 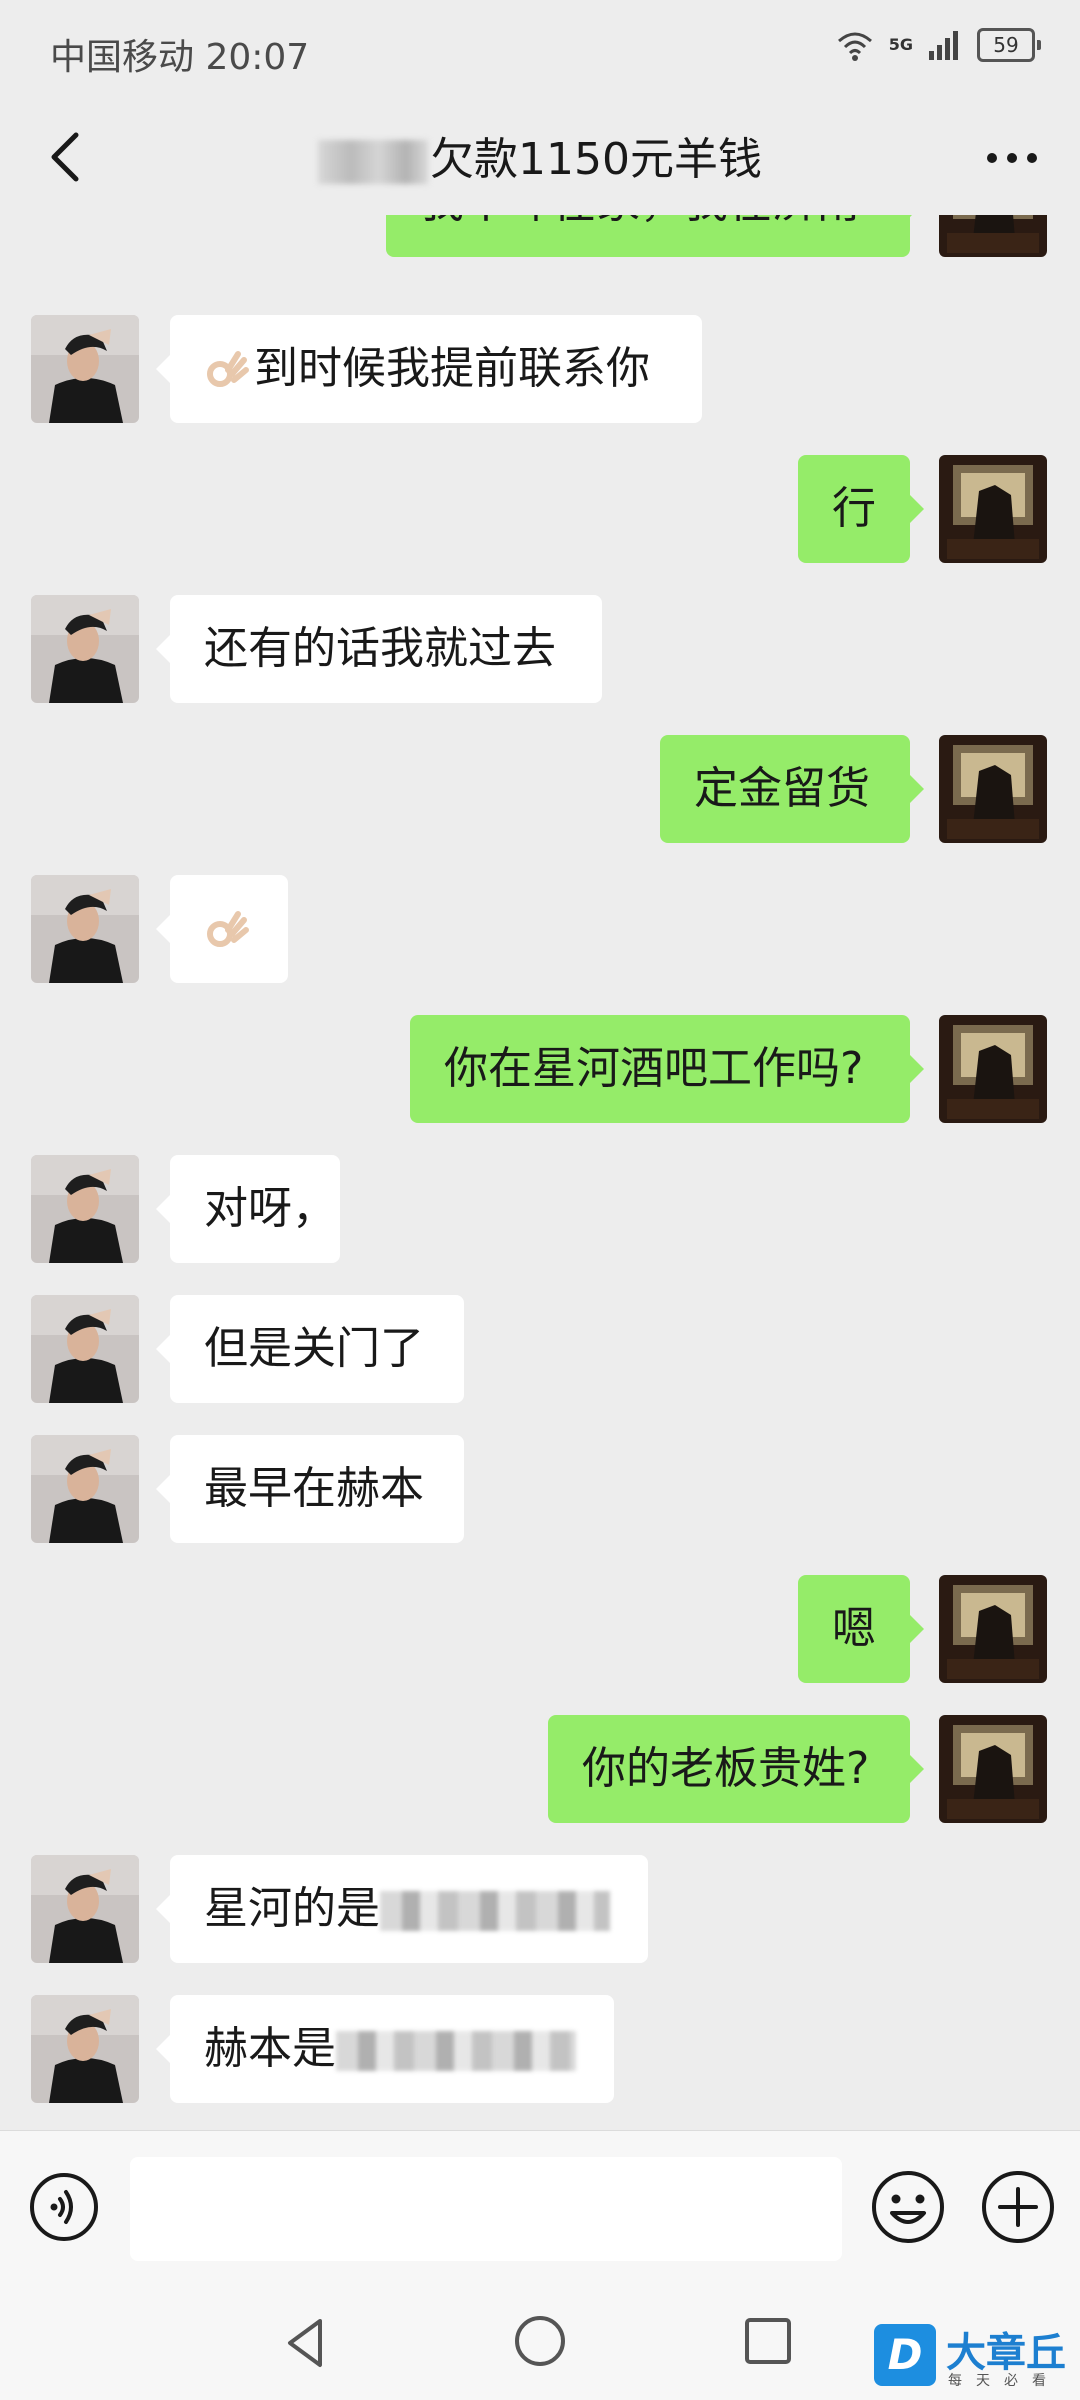 What do you see at coordinates (977, 2360) in the screenshot?
I see `watermark-logo: D 大章丘 每天必看` at bounding box center [977, 2360].